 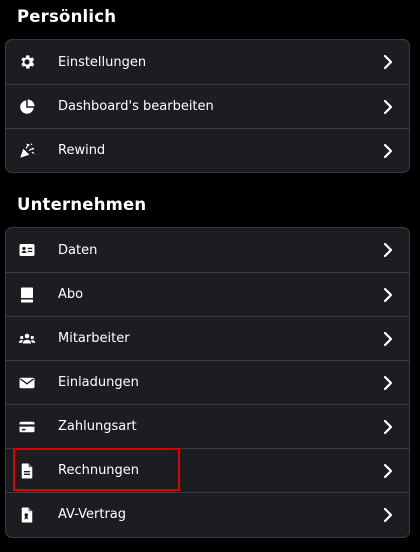 I want to click on menu-item-zahlungsart: Zahlungsart, so click(x=207, y=426).